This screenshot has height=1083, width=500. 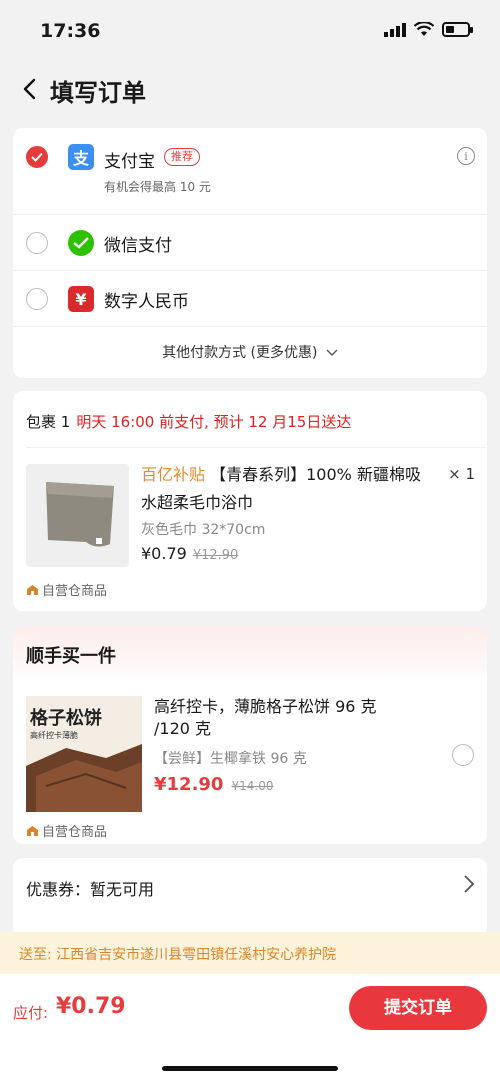 I want to click on recommend-badge: 推荐, so click(x=182, y=157).